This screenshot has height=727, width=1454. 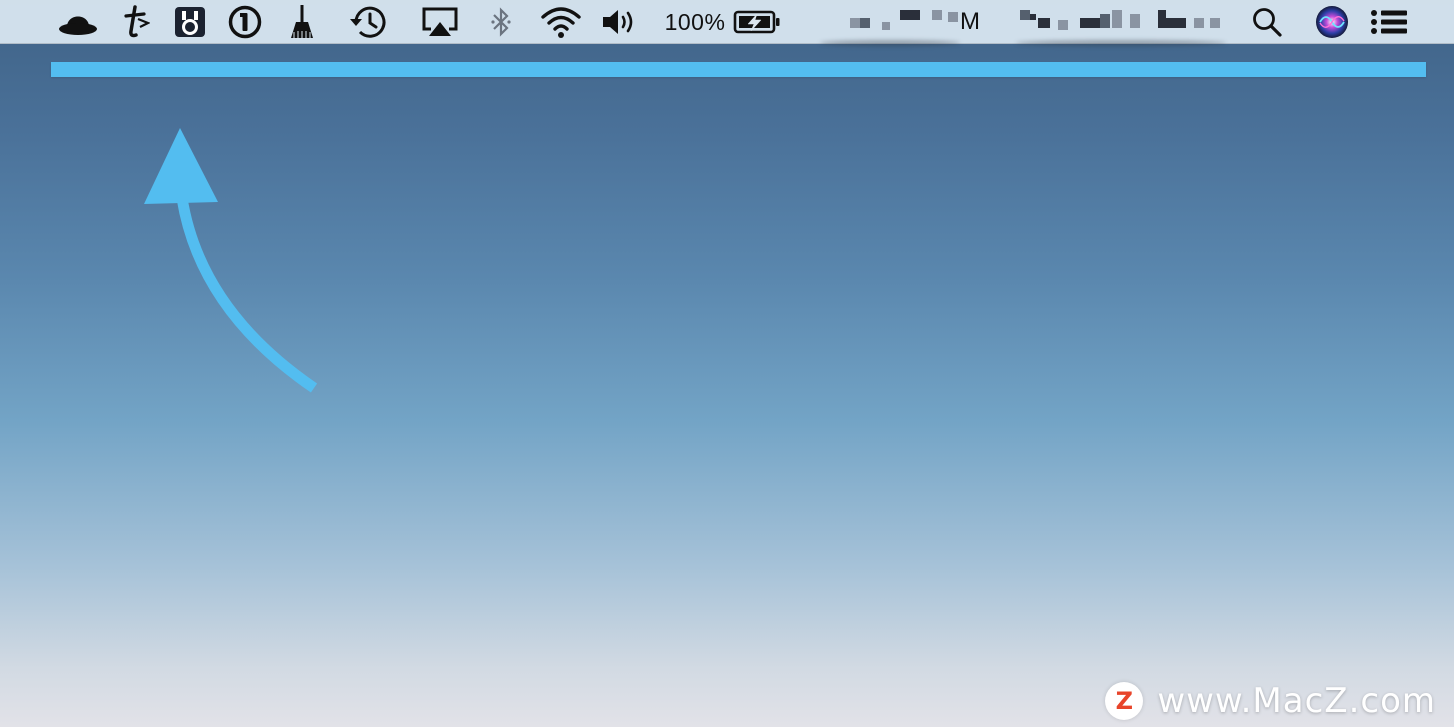 I want to click on menu-bar: 100% M, so click(x=727, y=23).